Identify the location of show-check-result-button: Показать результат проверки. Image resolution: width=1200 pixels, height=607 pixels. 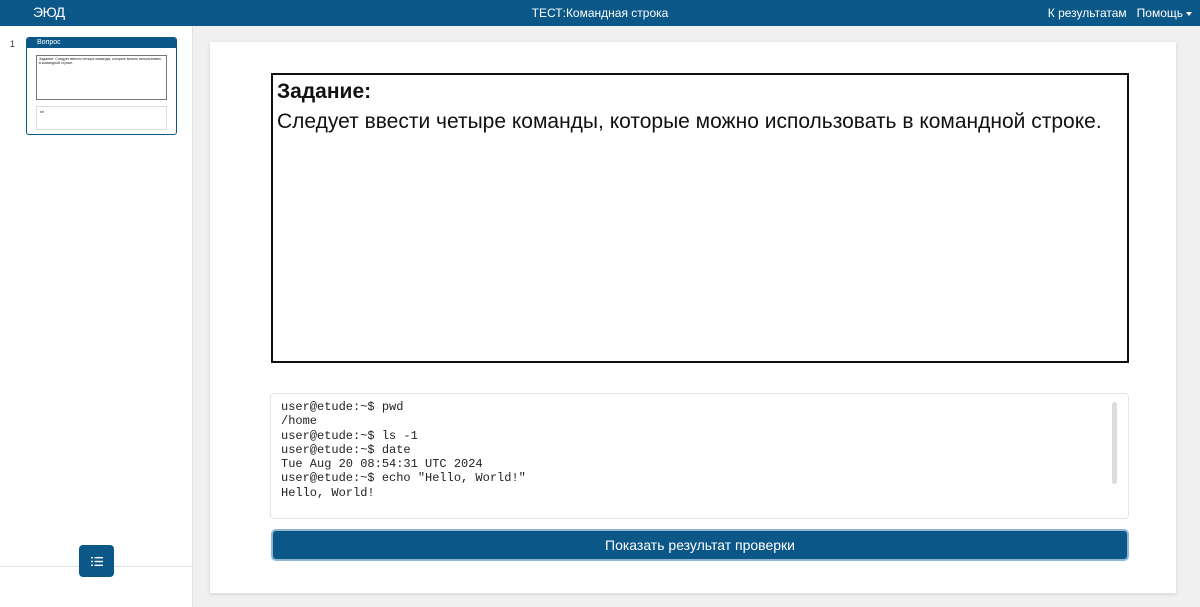
(700, 545).